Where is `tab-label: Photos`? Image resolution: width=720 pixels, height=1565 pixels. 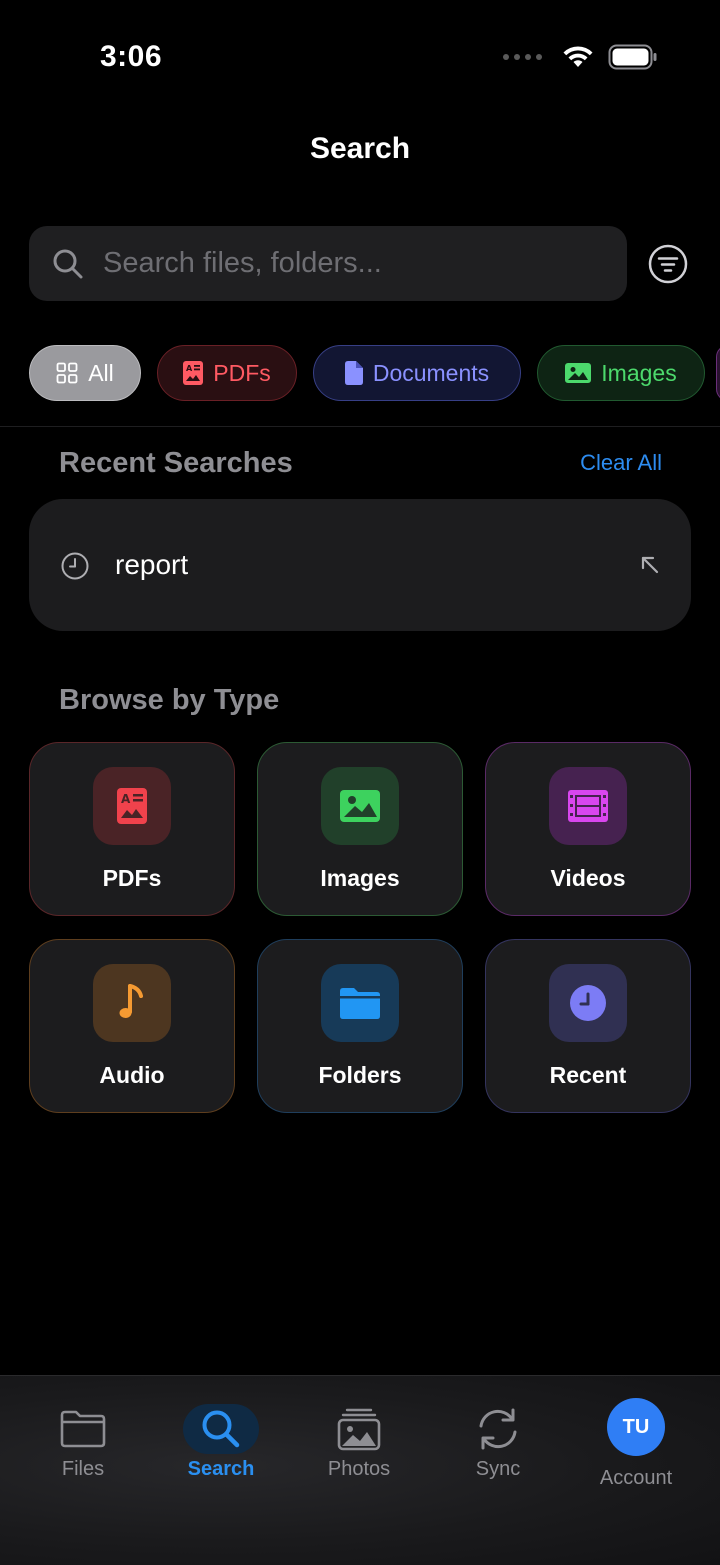
tab-label: Photos is located at coordinates (359, 1469).